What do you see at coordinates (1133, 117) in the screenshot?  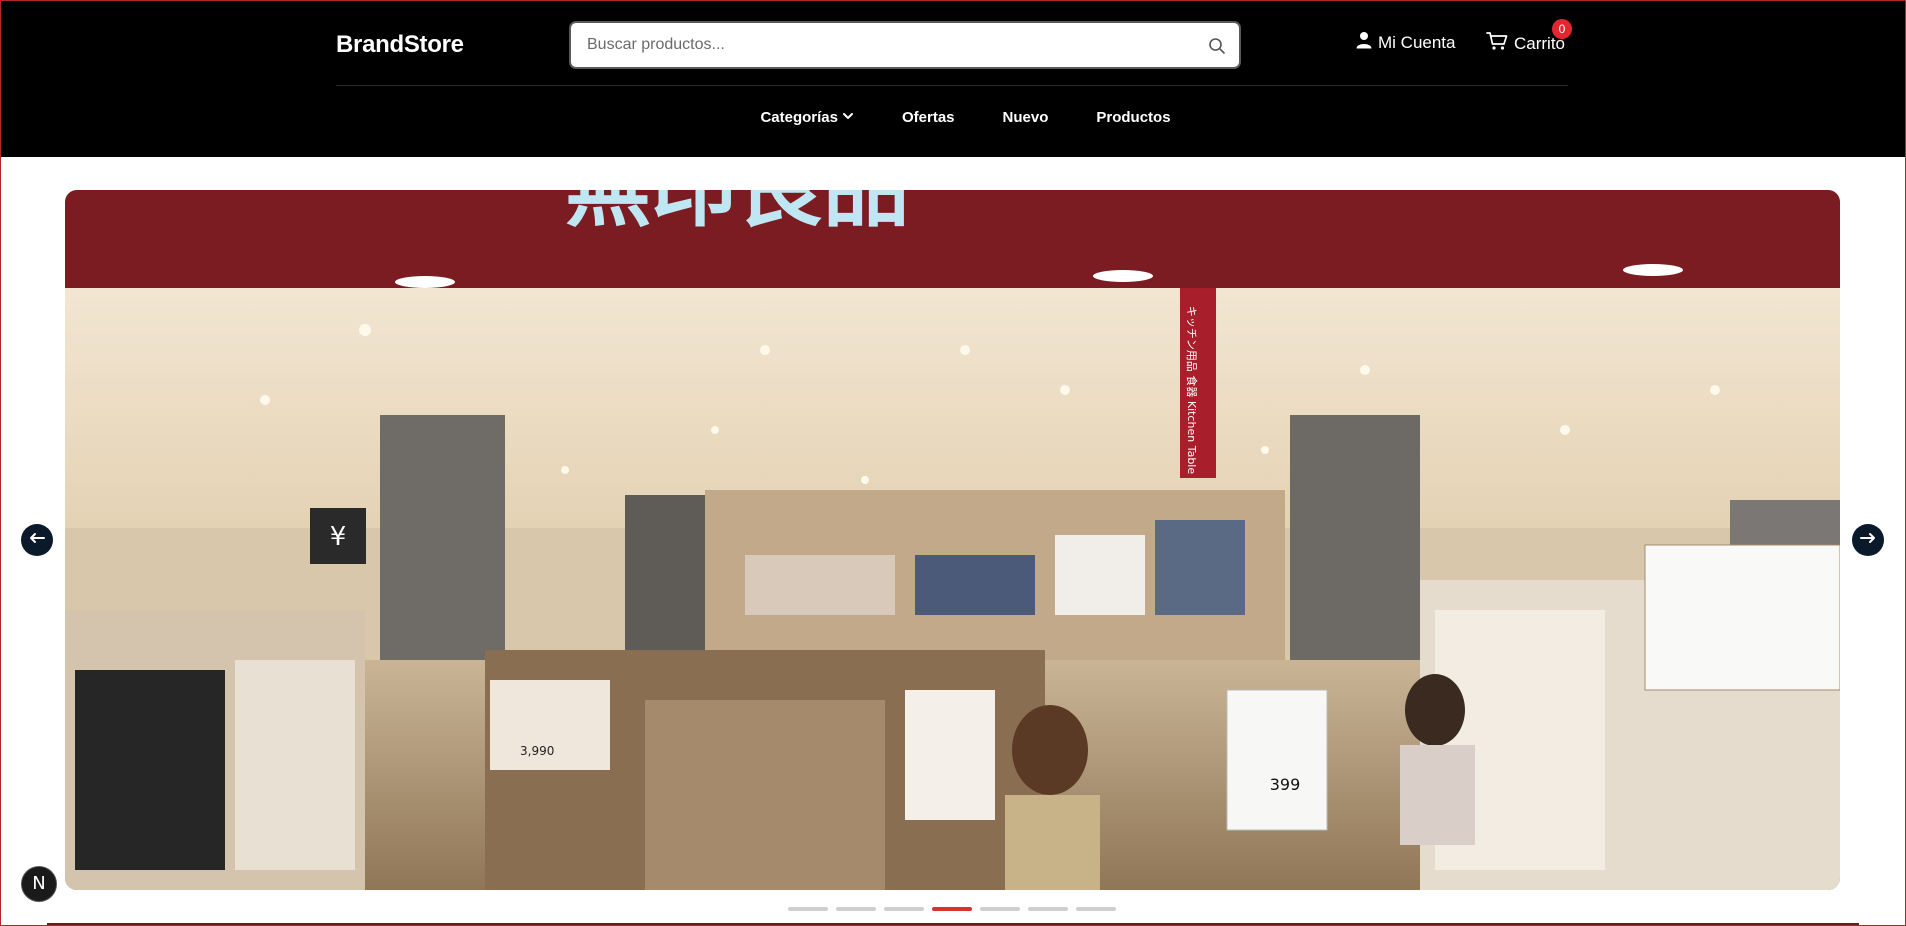 I see `nav-productos: Productos` at bounding box center [1133, 117].